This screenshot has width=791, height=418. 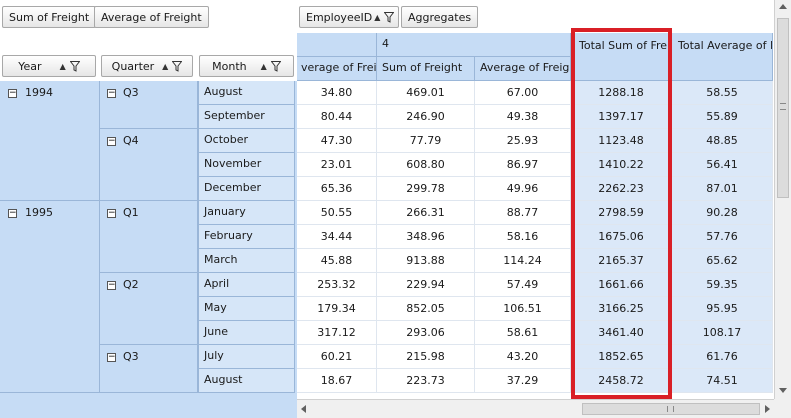 What do you see at coordinates (246, 213) in the screenshot?
I see `row-header-month: January` at bounding box center [246, 213].